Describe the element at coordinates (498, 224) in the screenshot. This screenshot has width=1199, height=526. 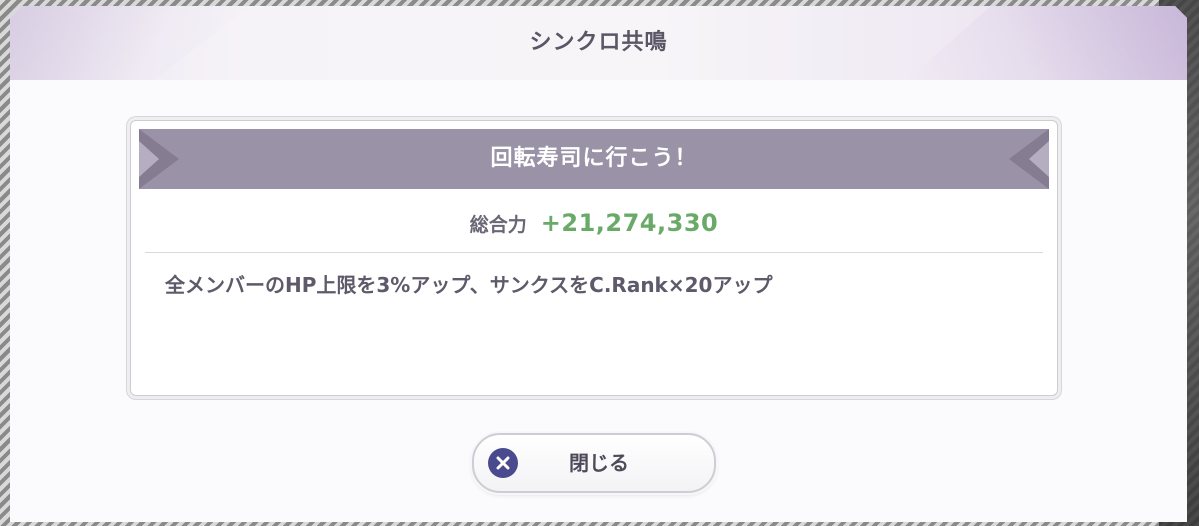
I see `total-power-label: 総合力` at that location.